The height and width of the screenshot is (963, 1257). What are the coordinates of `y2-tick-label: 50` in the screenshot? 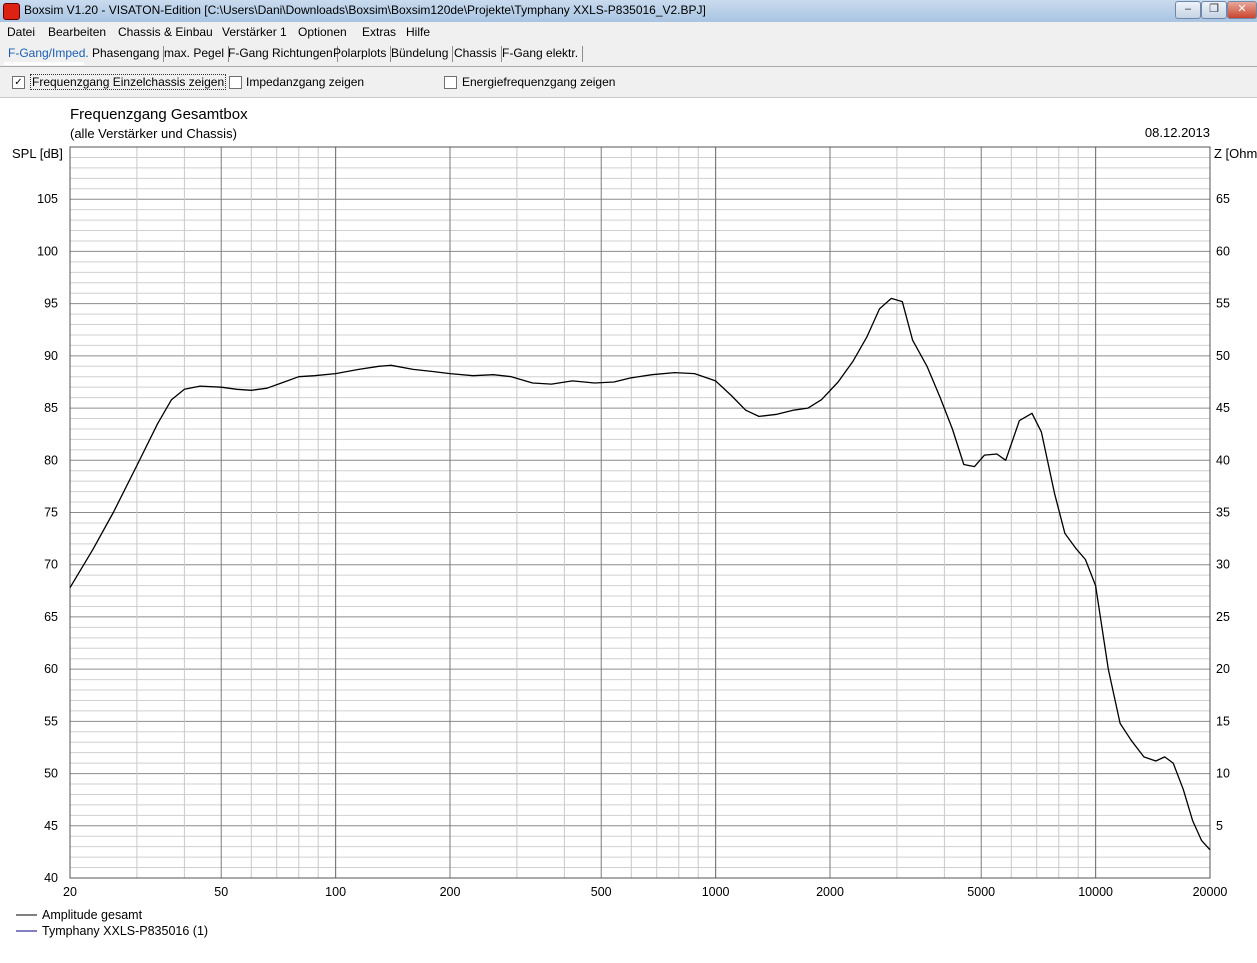 It's located at (1223, 356).